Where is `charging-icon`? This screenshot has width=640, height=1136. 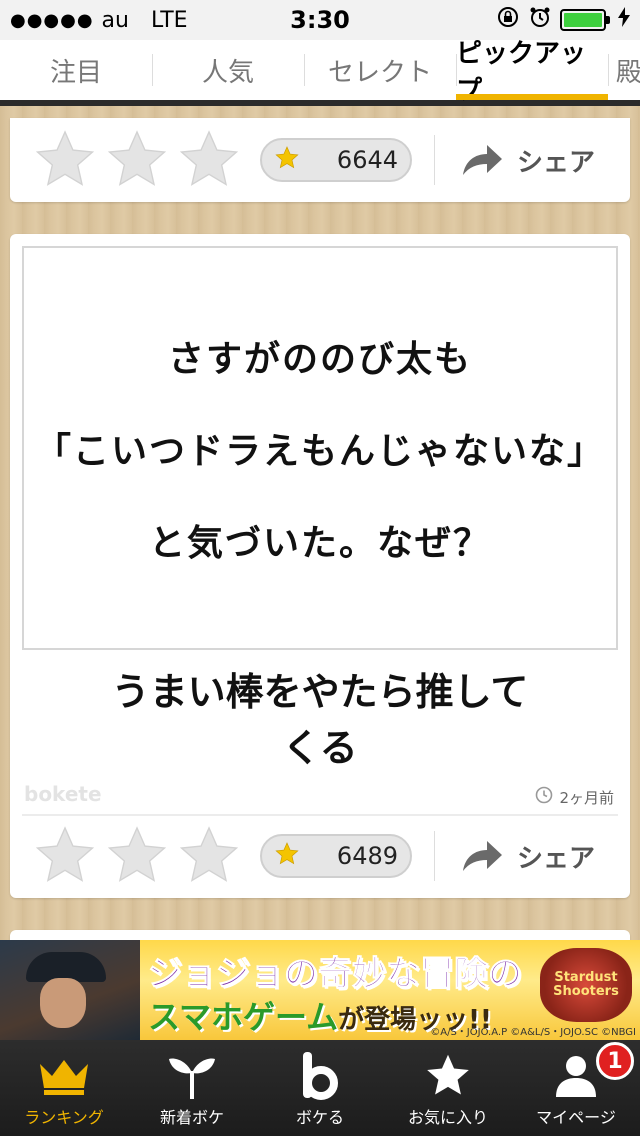
charging-icon is located at coordinates (624, 20).